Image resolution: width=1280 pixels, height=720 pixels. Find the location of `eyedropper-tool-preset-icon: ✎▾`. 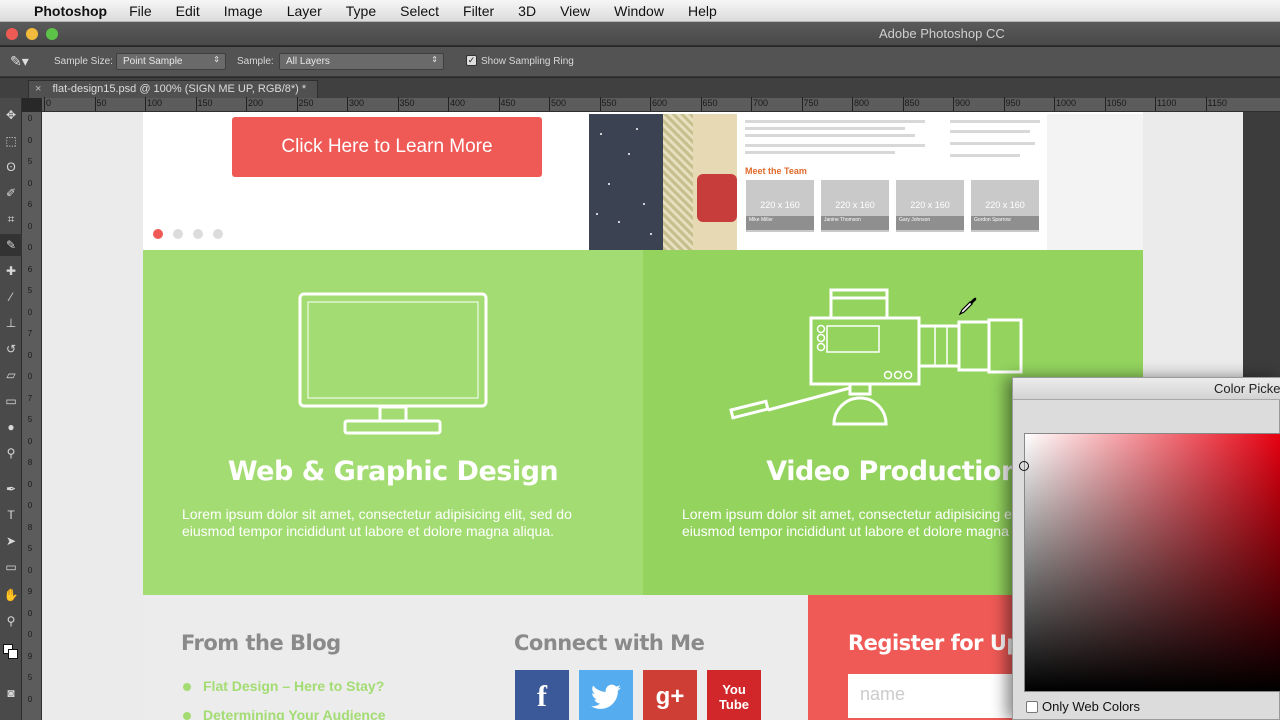

eyedropper-tool-preset-icon: ✎▾ is located at coordinates (19, 61).